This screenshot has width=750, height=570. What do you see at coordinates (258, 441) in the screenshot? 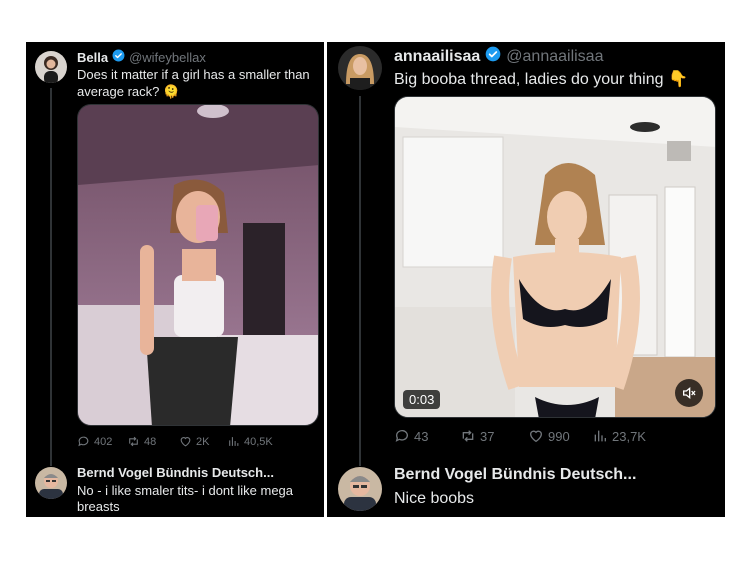
I see `views-count: 40,5K` at bounding box center [258, 441].